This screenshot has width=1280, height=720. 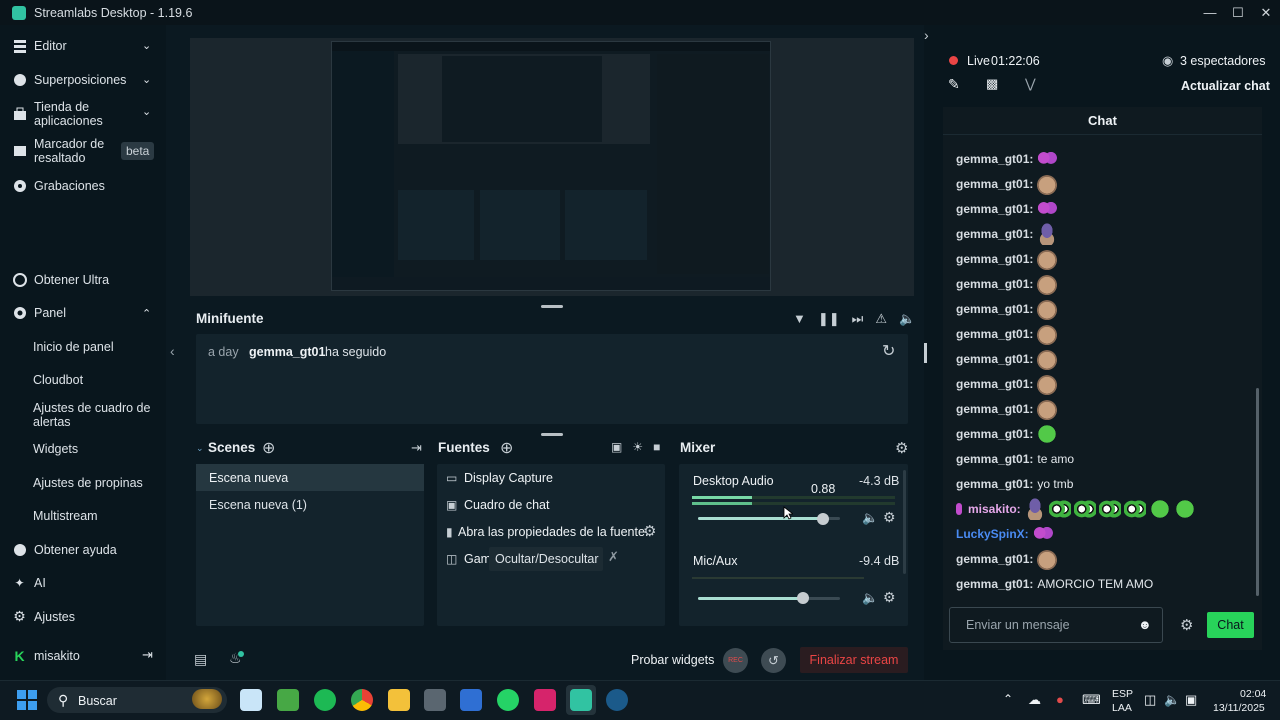 I want to click on windows-start-icon, so click(x=27, y=700).